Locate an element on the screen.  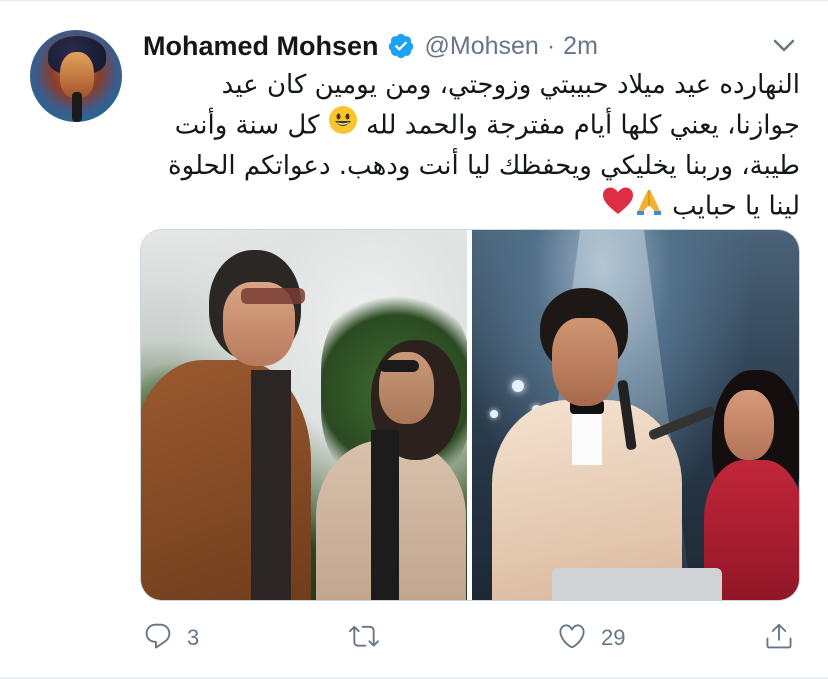
tweet-actions: 3 29 is located at coordinates (414, 638).